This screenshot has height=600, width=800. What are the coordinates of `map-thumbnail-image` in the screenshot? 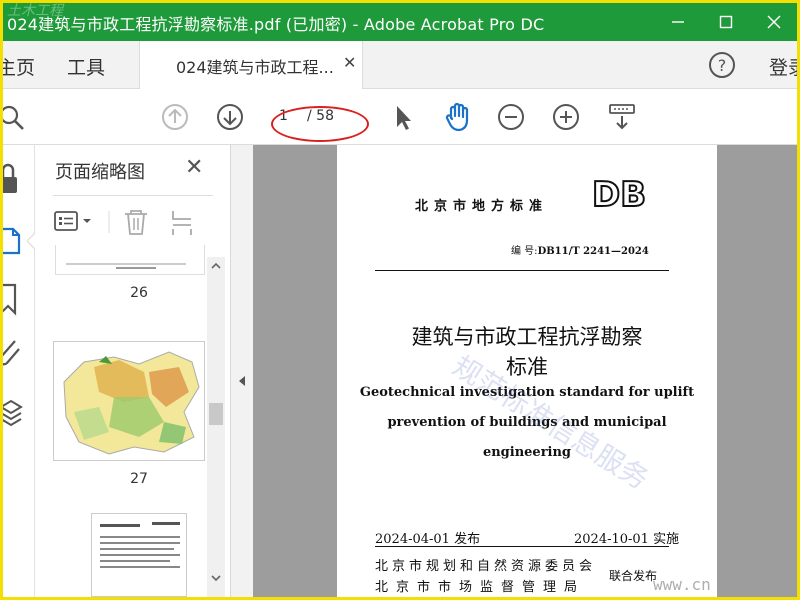 It's located at (131, 403).